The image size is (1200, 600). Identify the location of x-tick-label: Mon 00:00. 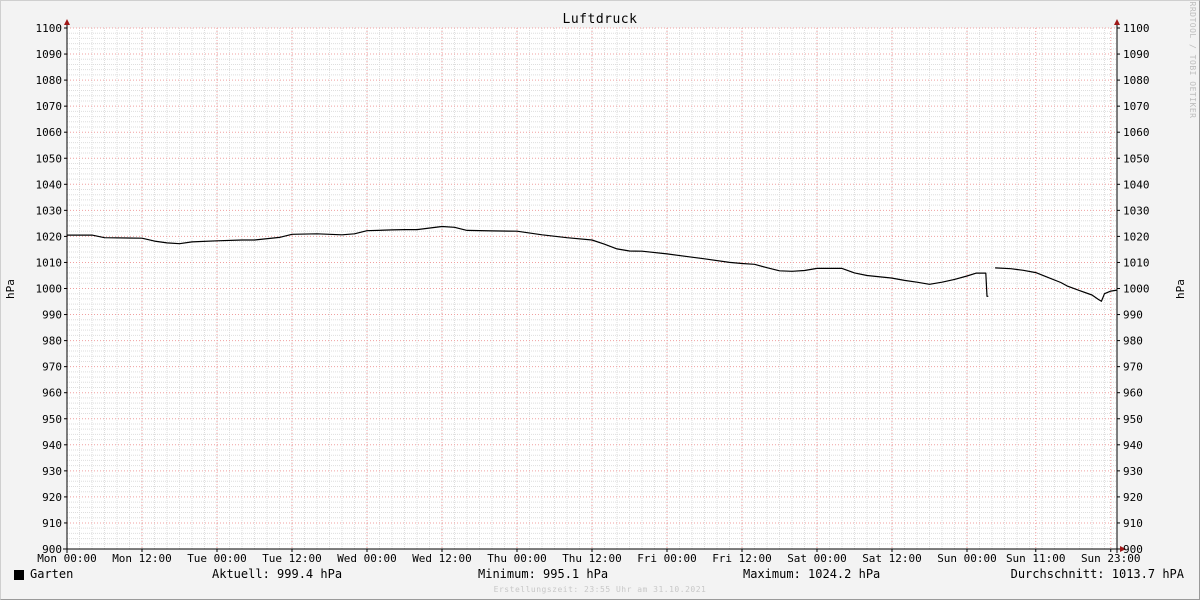
(67, 558).